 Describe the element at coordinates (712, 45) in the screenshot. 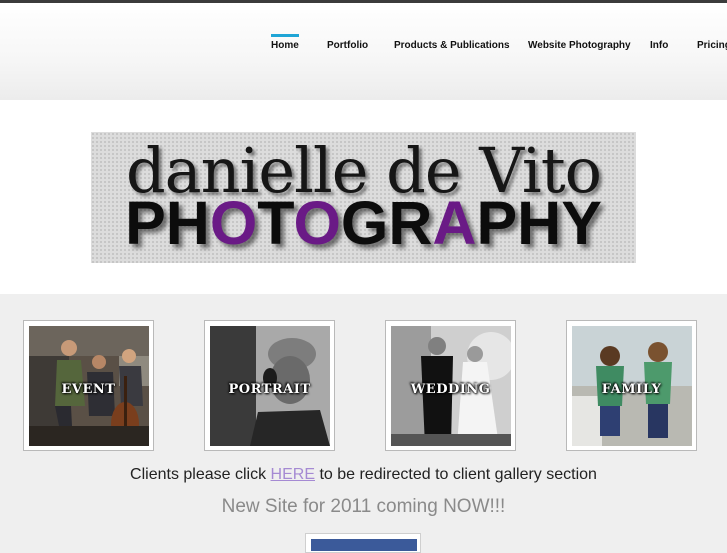

I see `nav-pricing: Pricing` at that location.